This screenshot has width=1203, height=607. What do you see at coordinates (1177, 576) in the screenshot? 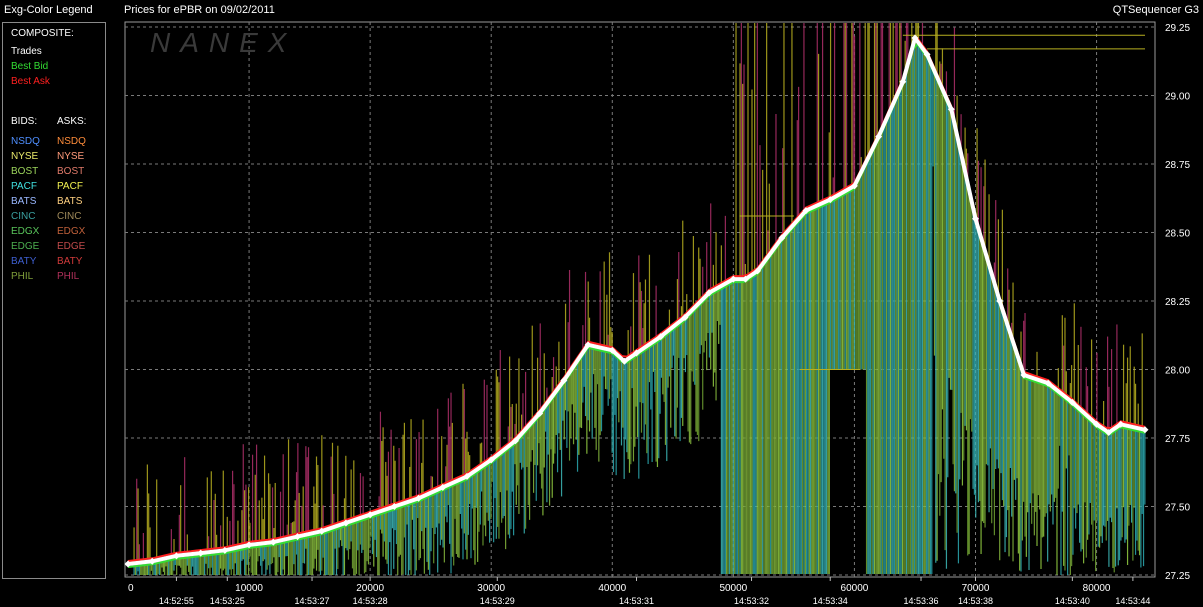
I see `y-tick-label: 27.25` at bounding box center [1177, 576].